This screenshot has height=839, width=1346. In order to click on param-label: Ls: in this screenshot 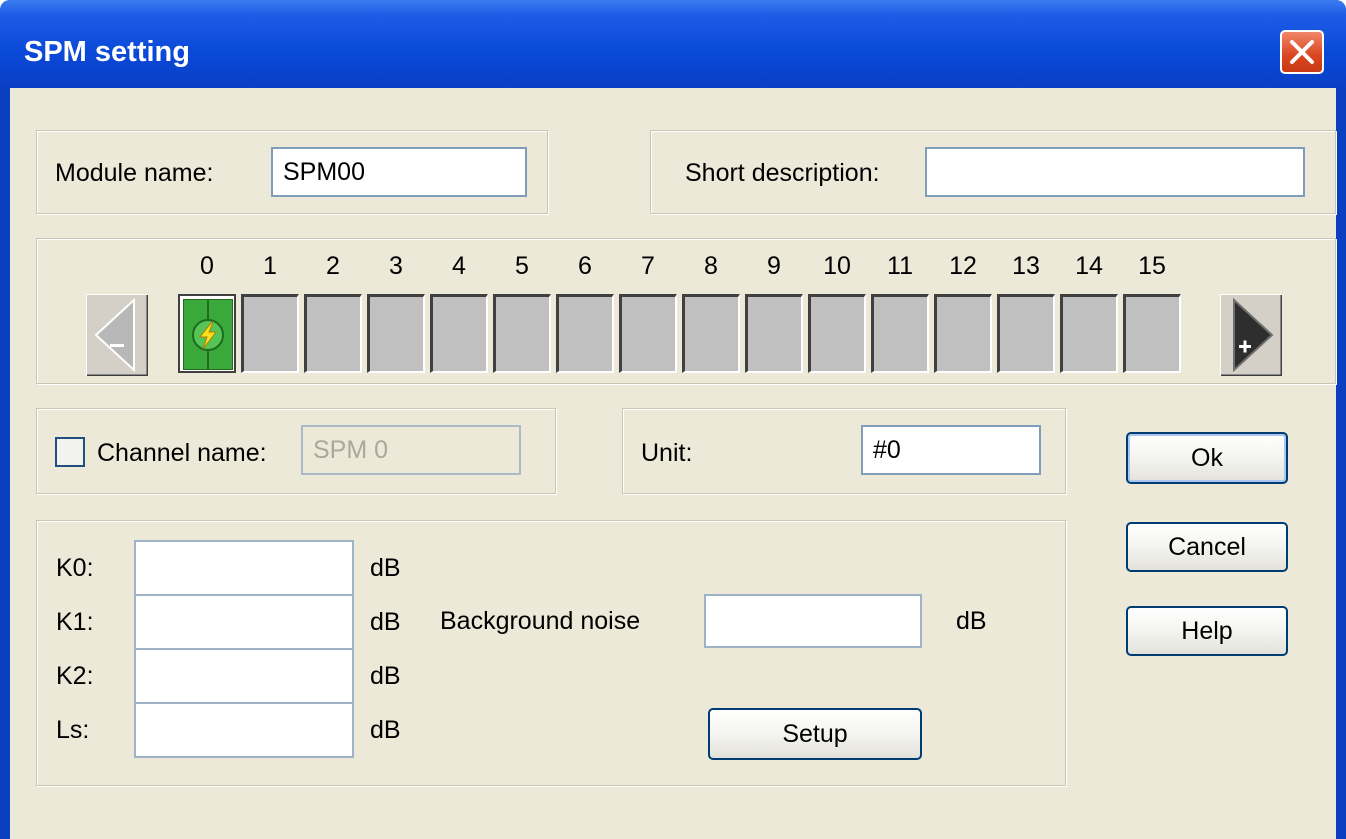, I will do `click(73, 730)`.